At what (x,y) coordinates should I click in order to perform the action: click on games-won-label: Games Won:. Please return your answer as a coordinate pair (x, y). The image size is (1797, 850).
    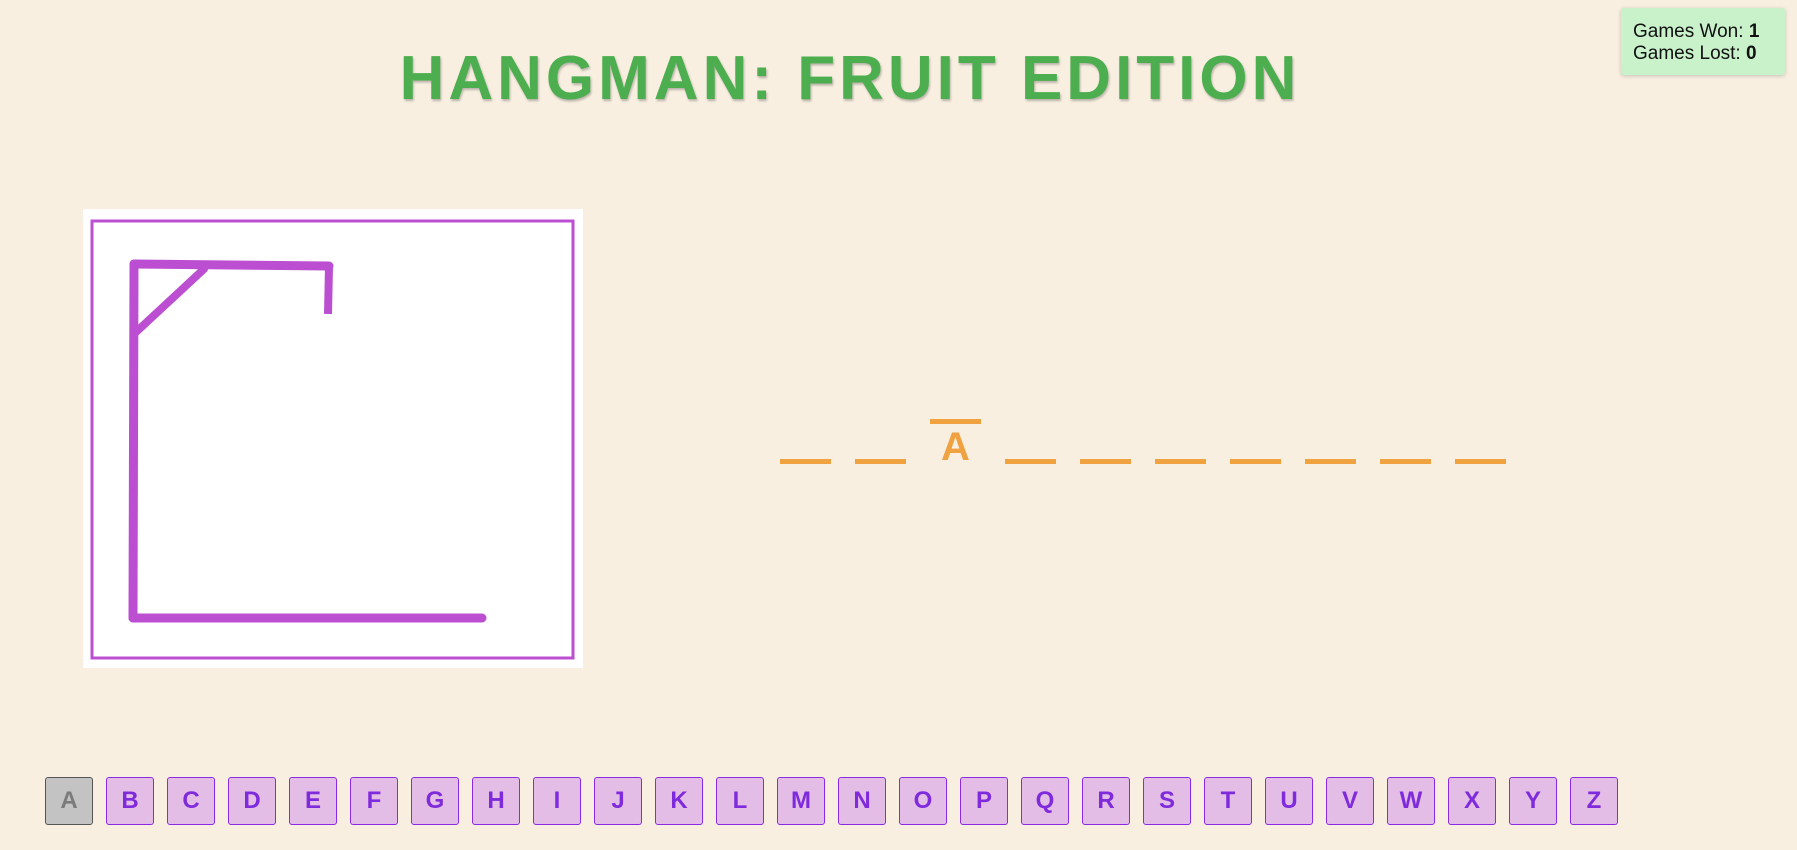
    Looking at the image, I should click on (1688, 31).